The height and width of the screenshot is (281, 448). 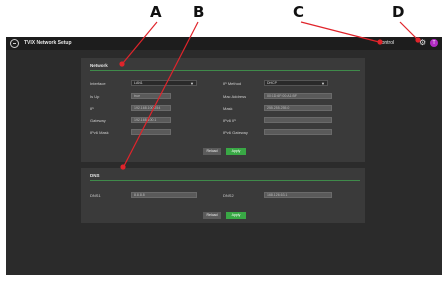 What do you see at coordinates (151, 96) in the screenshot?
I see `is-up-field: true` at bounding box center [151, 96].